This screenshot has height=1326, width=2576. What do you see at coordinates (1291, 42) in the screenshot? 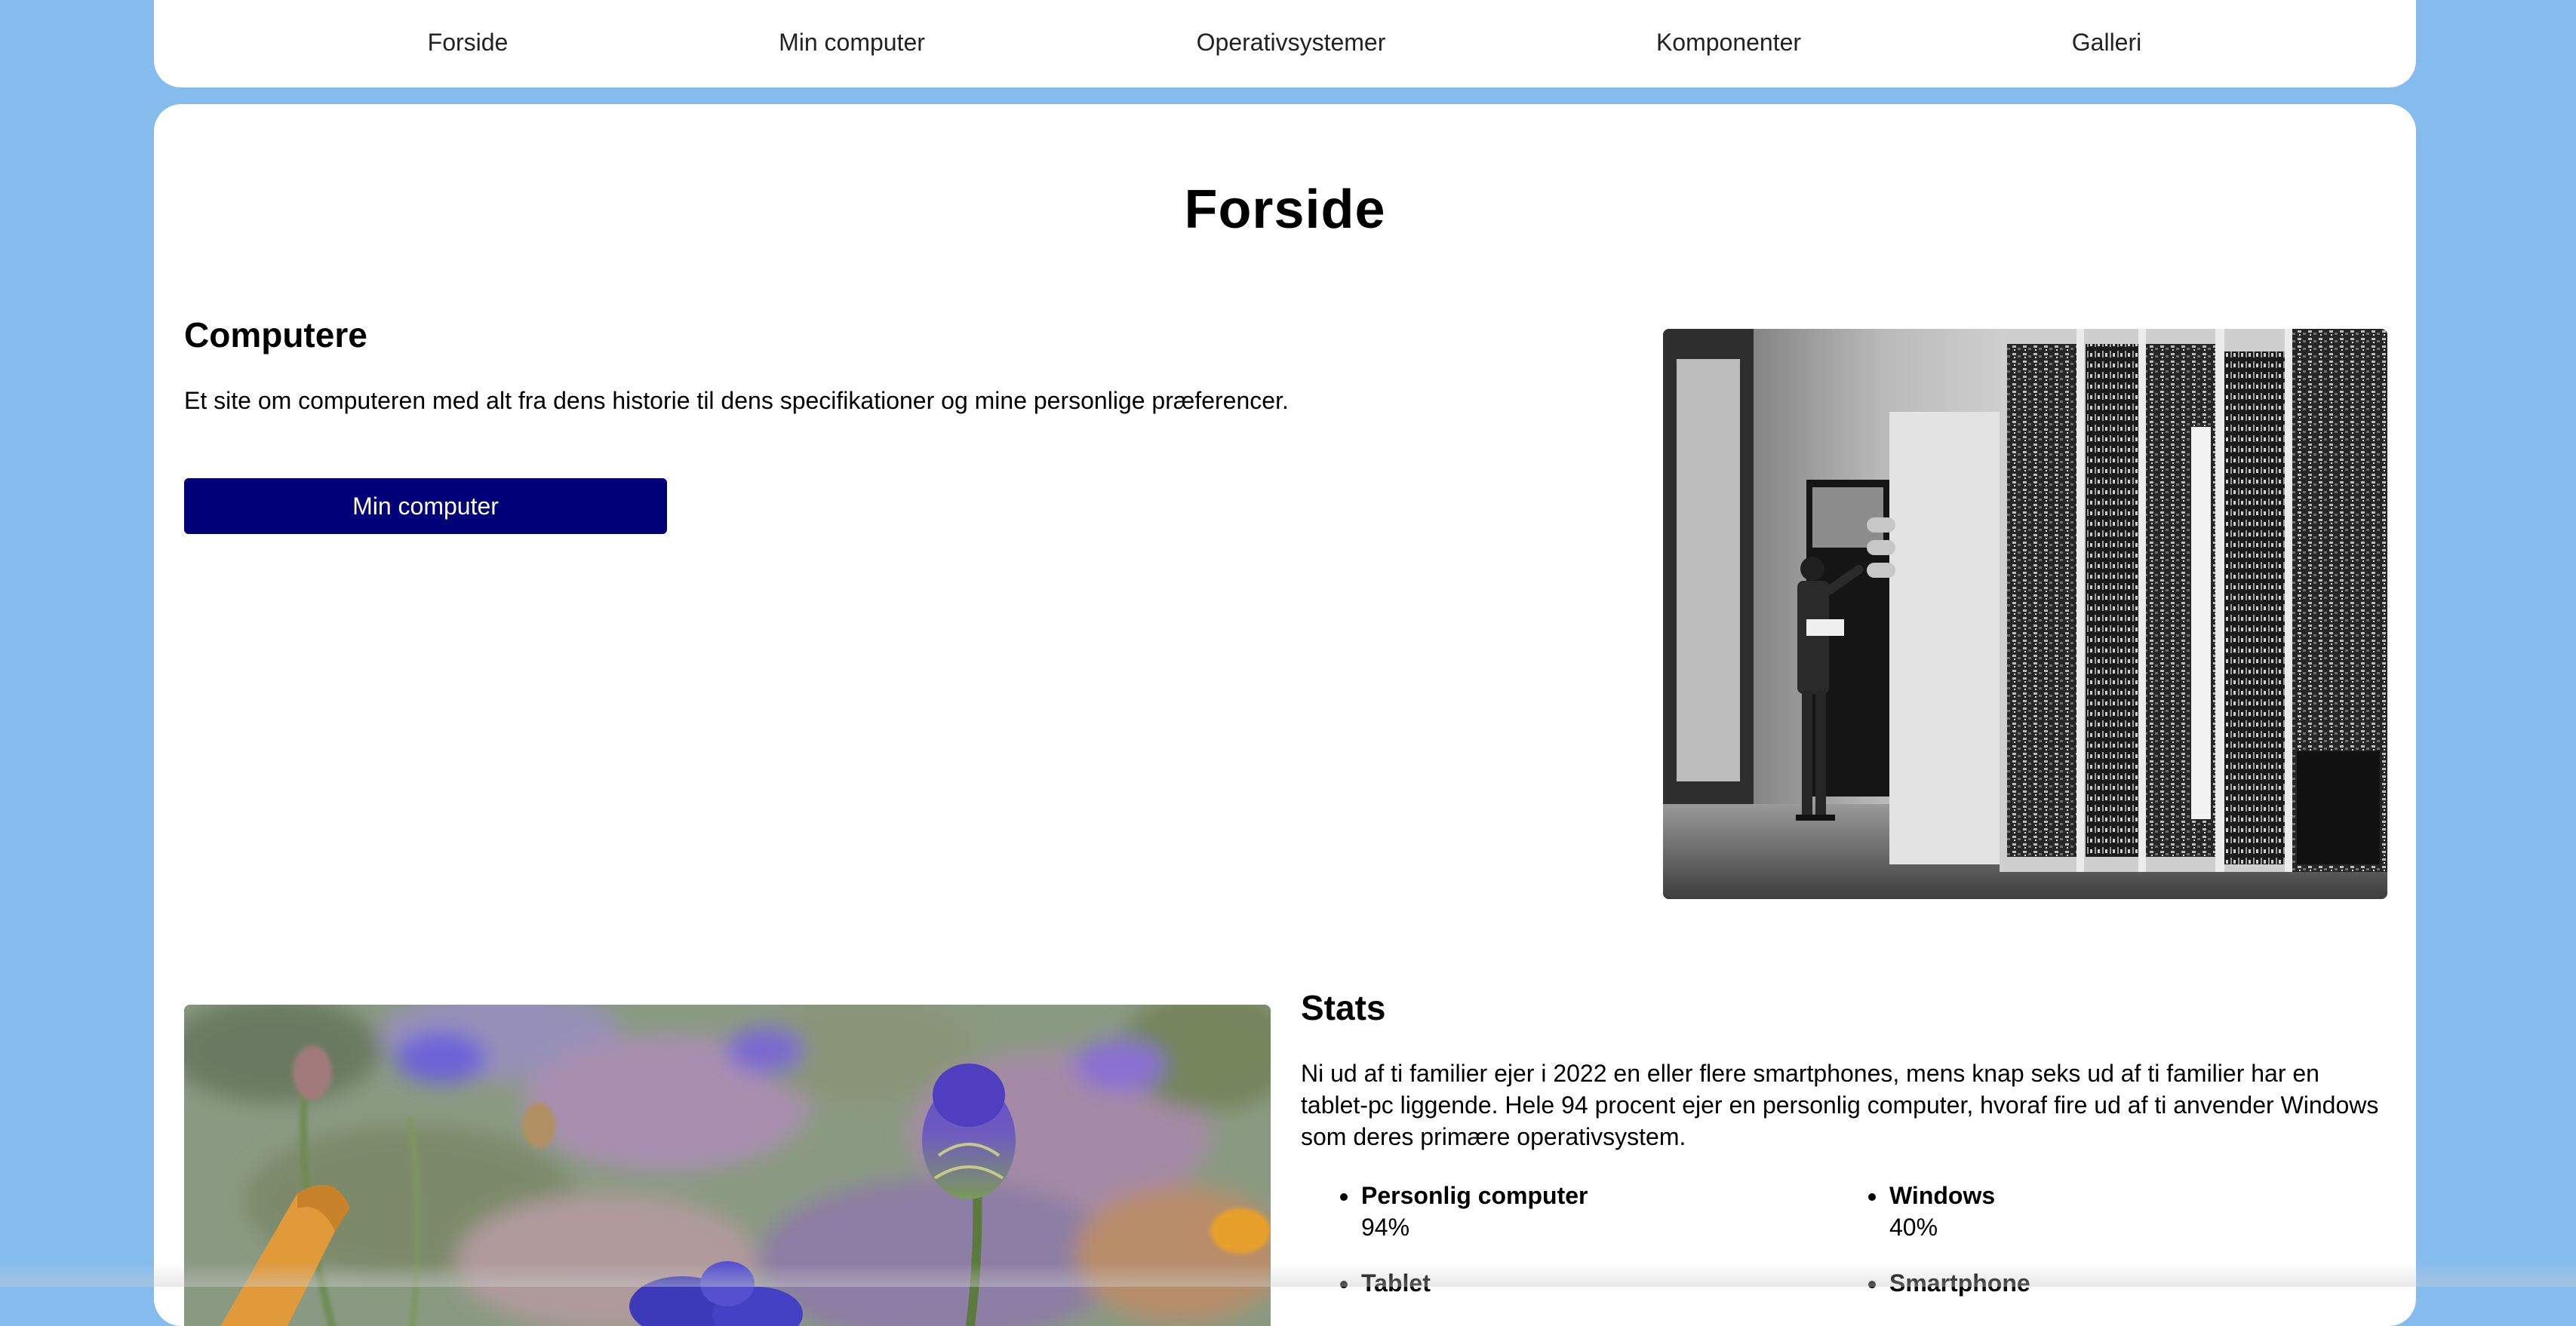
I see `nav-link-operativsystemer: Operativsystemer` at bounding box center [1291, 42].